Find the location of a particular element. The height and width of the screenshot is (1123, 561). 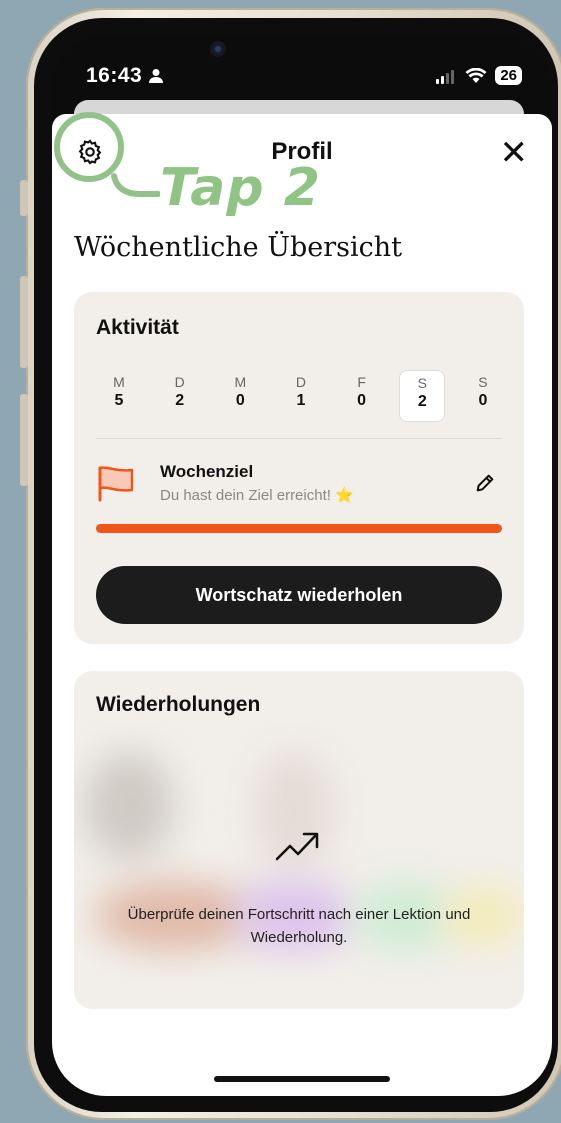

weekly-goal-row: Wochenziel Du hast dein Ziel erreicht! ⭐ is located at coordinates (299, 487).